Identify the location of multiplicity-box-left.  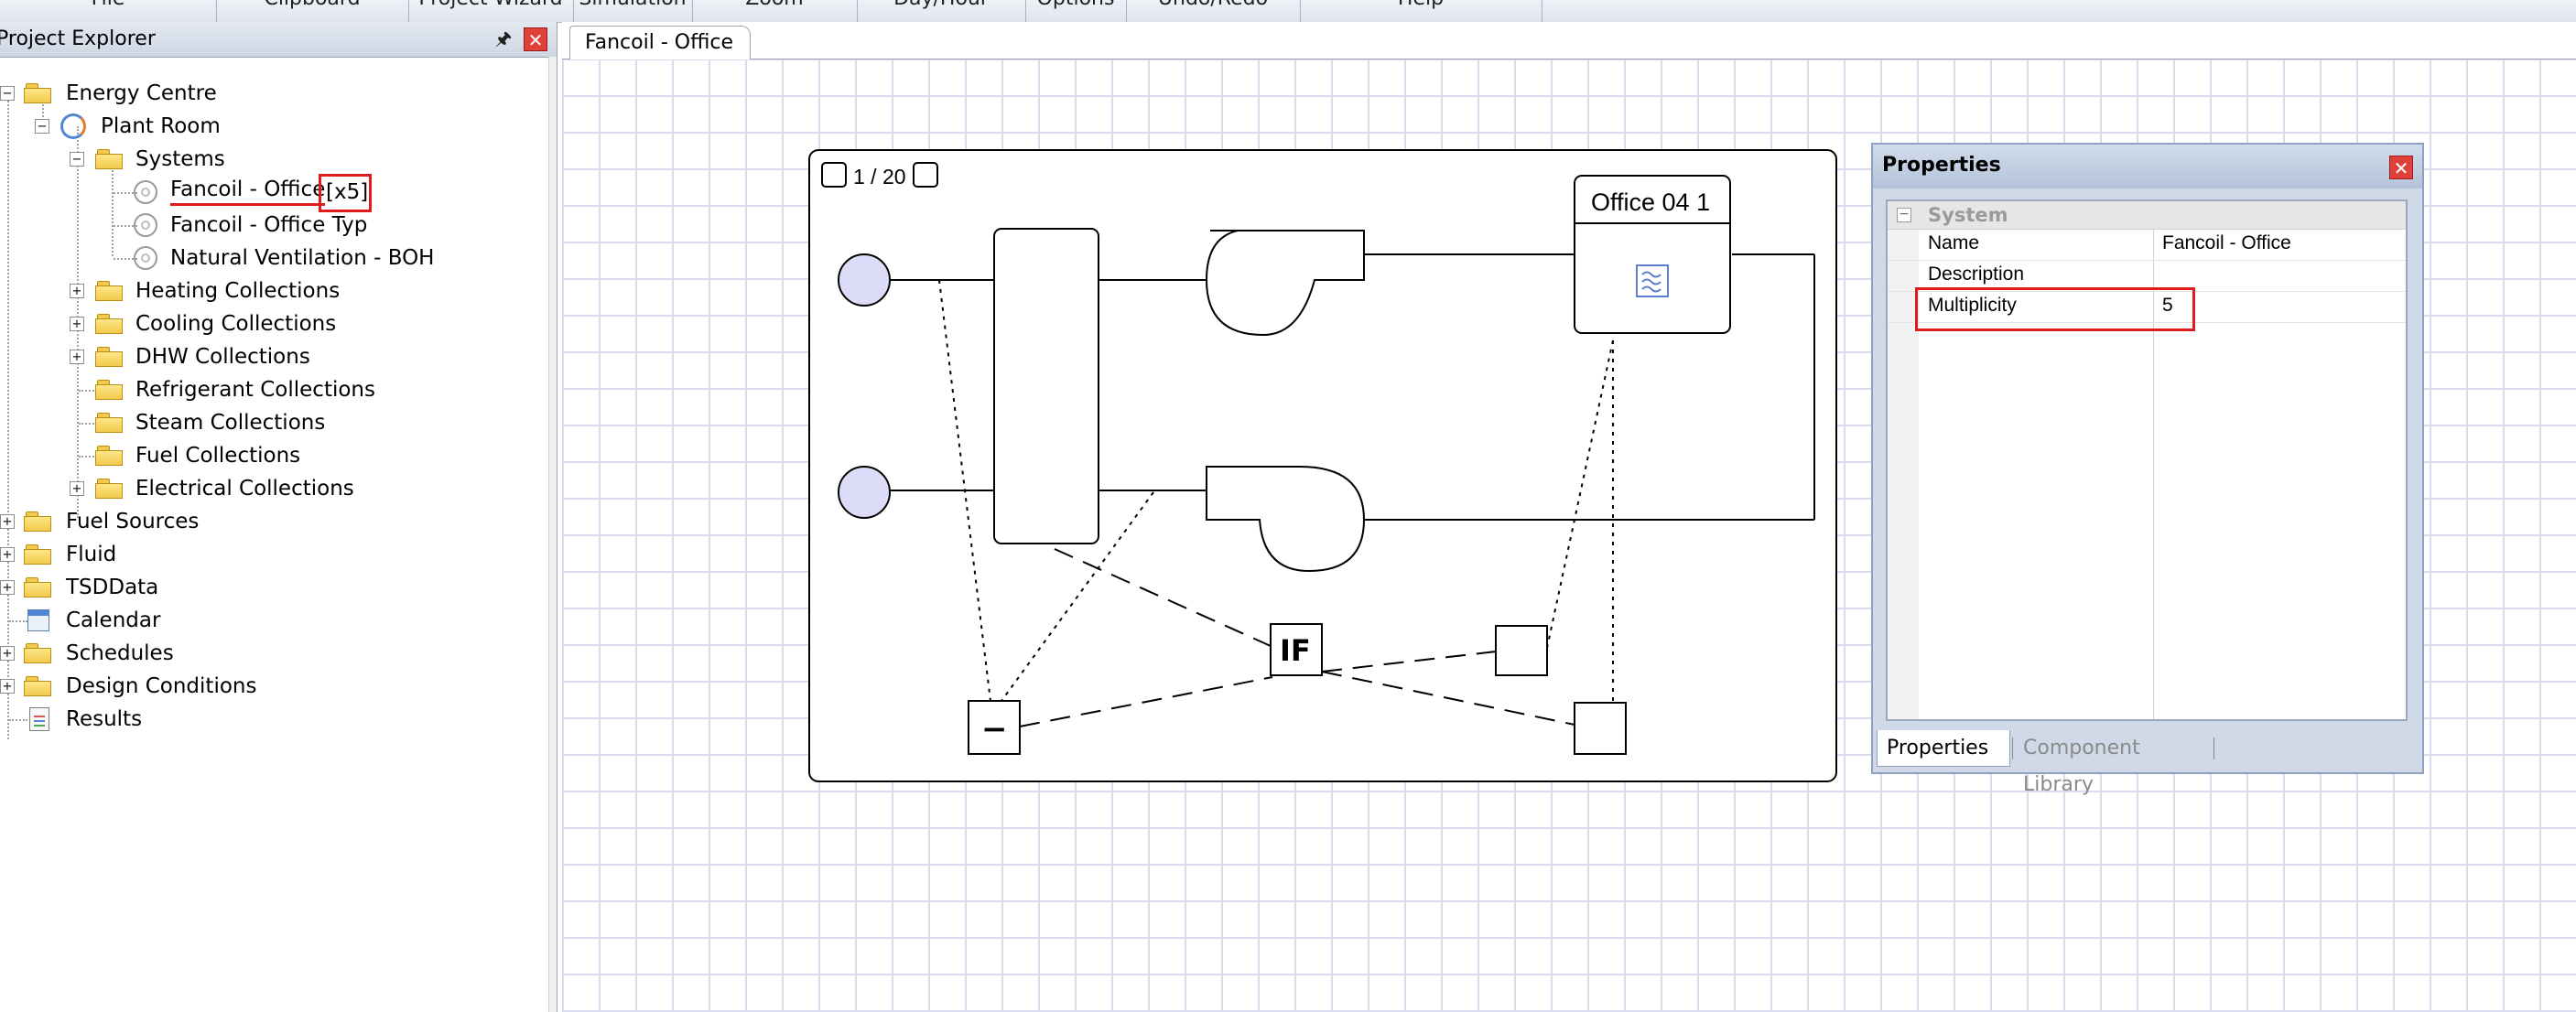
(834, 175).